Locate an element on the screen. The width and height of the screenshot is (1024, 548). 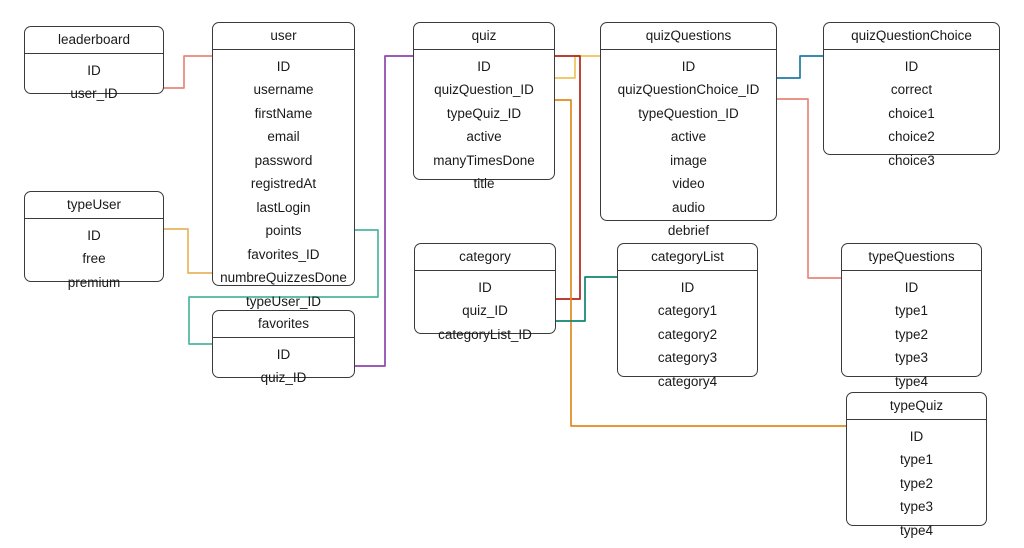
field-quizQuestionChoice-choice1: choice1 is located at coordinates (911, 113).